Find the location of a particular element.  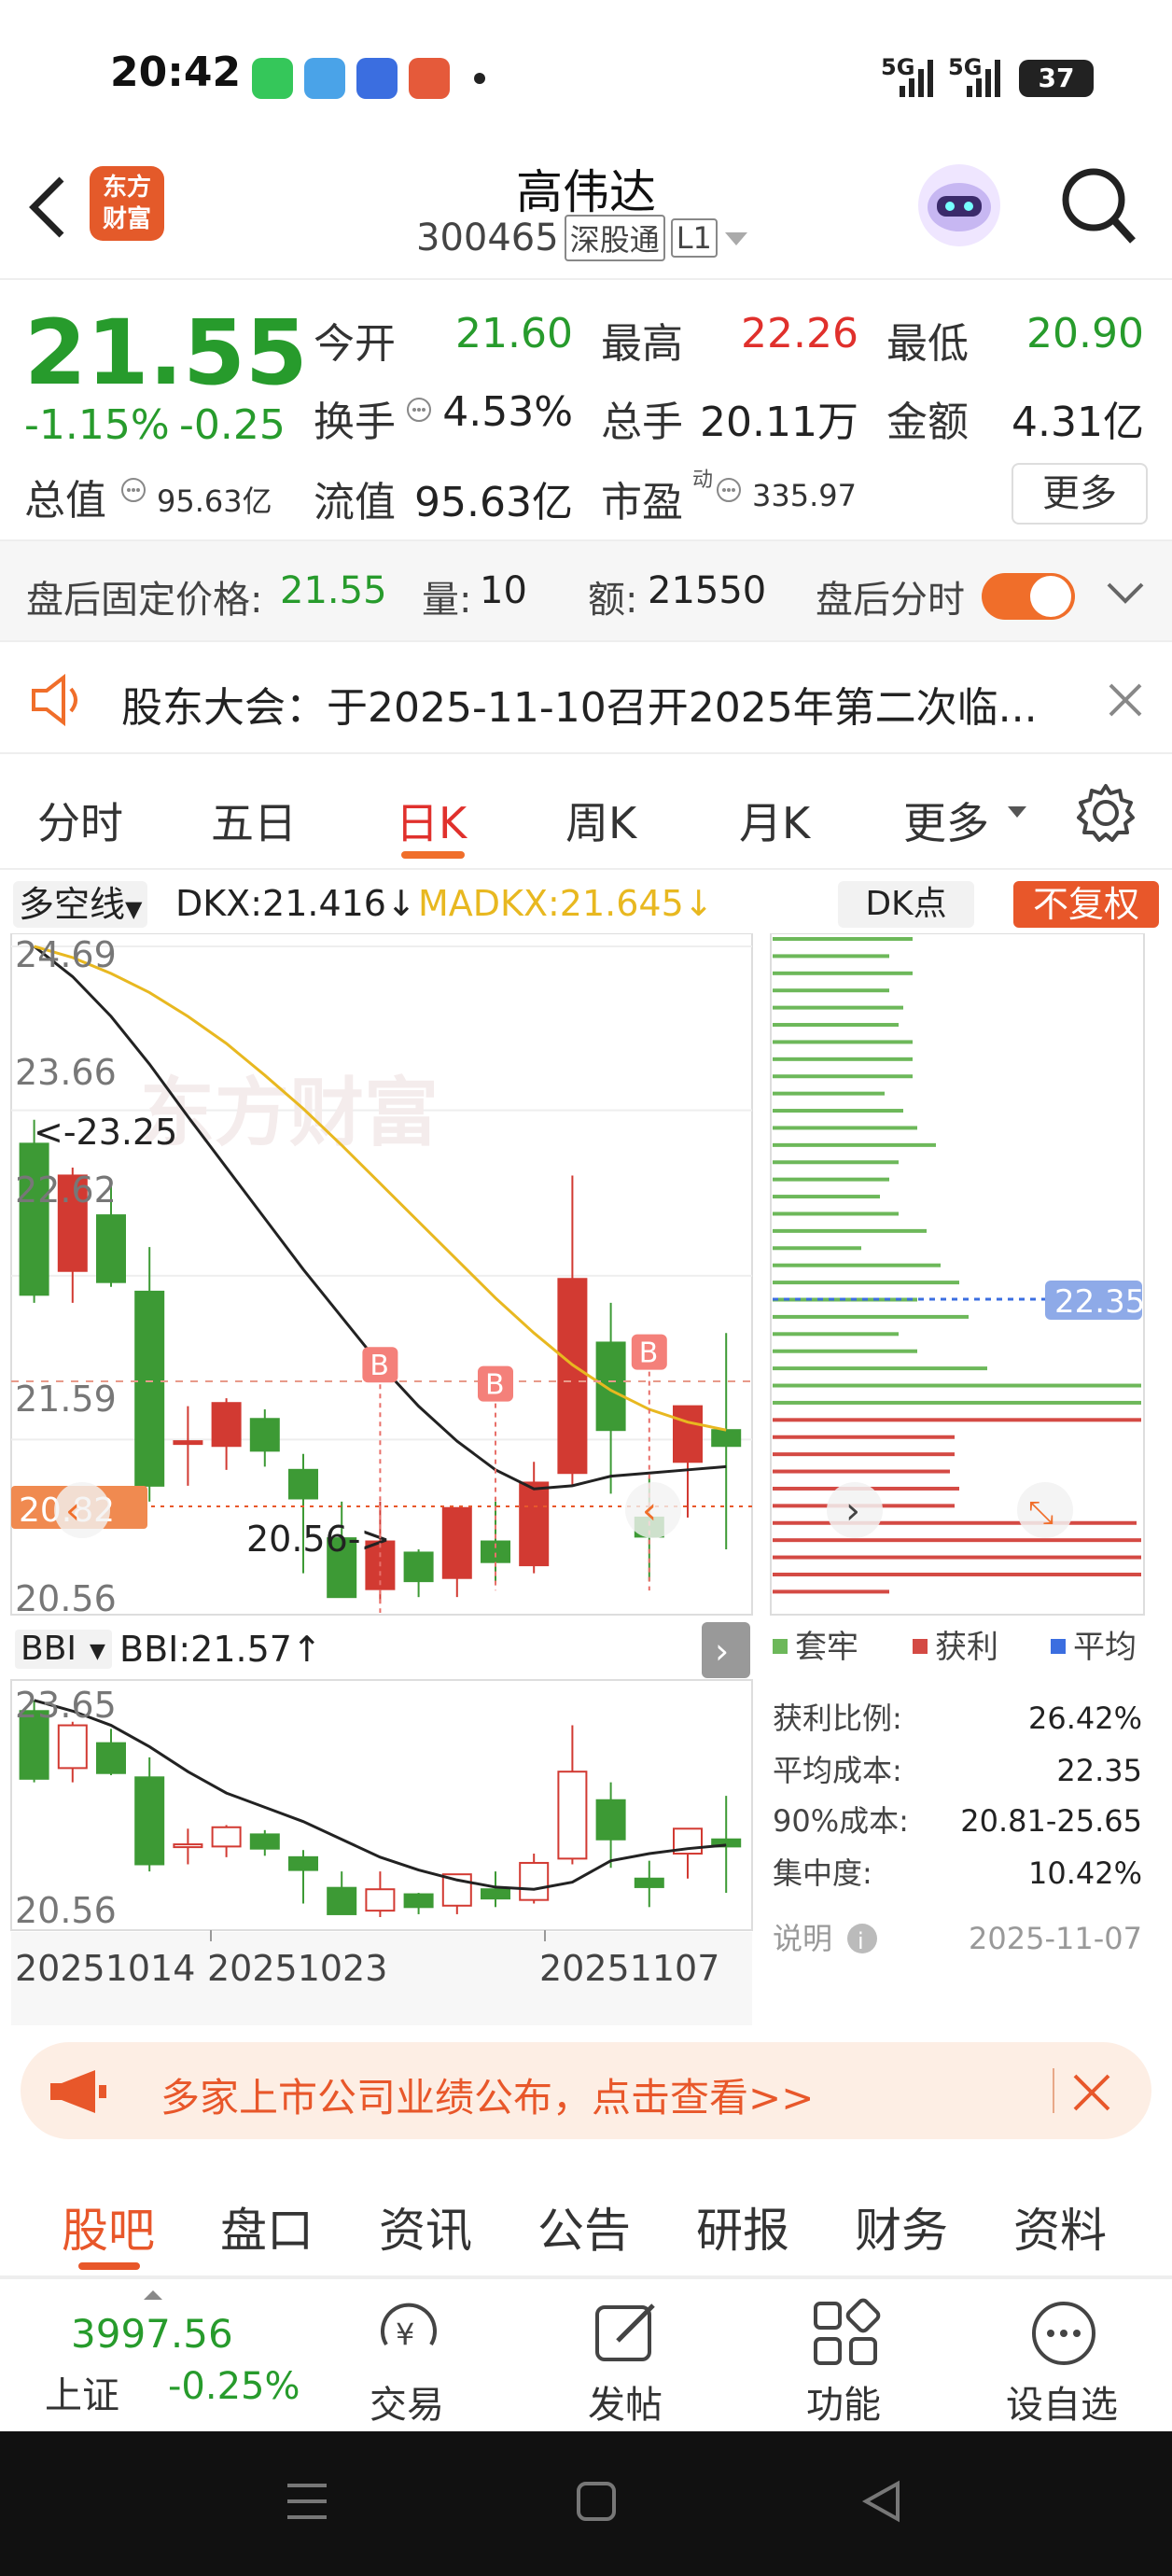

madkx-value: MADKX:21.645↓ is located at coordinates (566, 903).